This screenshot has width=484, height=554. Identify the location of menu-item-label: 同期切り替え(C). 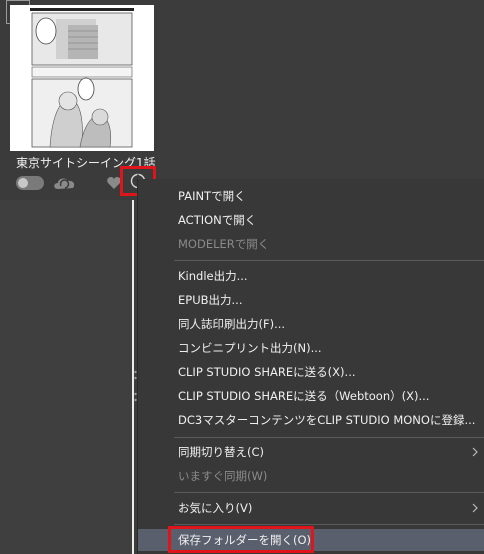
(221, 452).